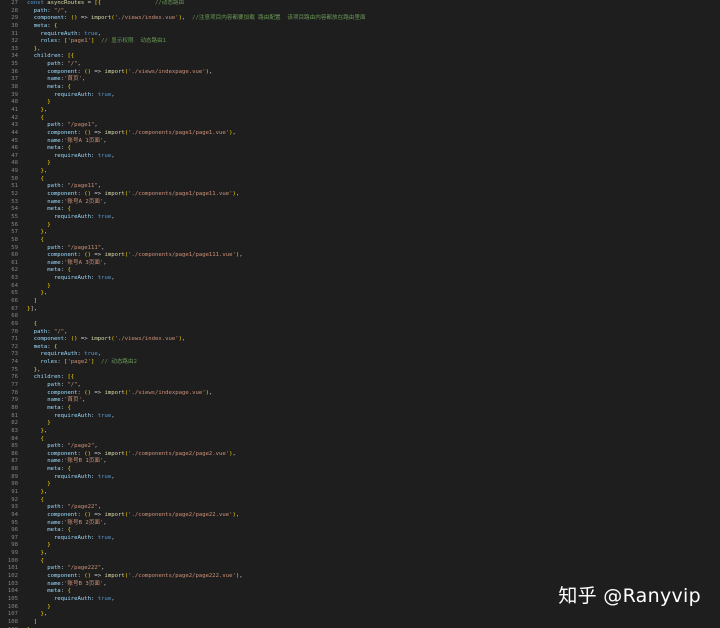  I want to click on editor-scrollbar, so click(718, 314).